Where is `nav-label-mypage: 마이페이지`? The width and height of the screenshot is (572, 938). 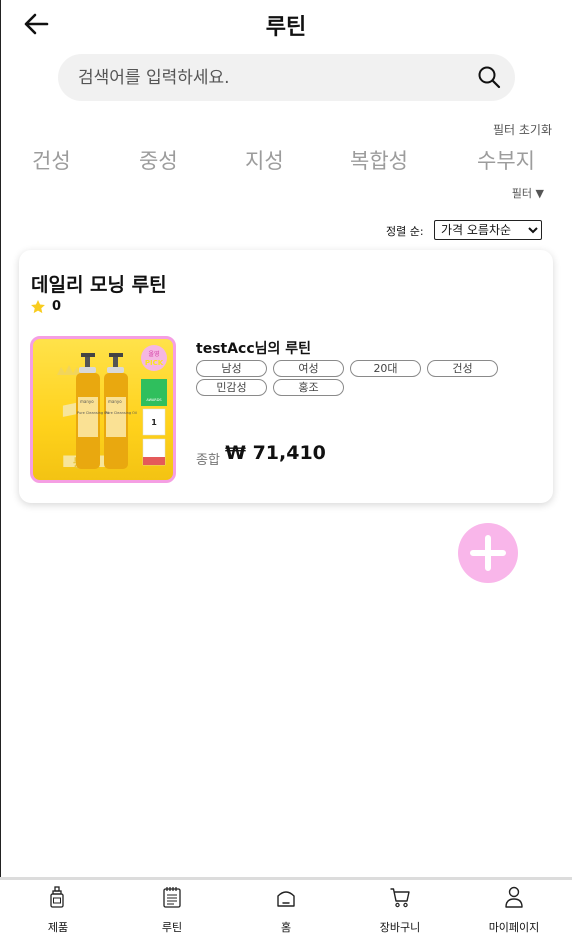
nav-label-mypage: 마이페이지 is located at coordinates (514, 927).